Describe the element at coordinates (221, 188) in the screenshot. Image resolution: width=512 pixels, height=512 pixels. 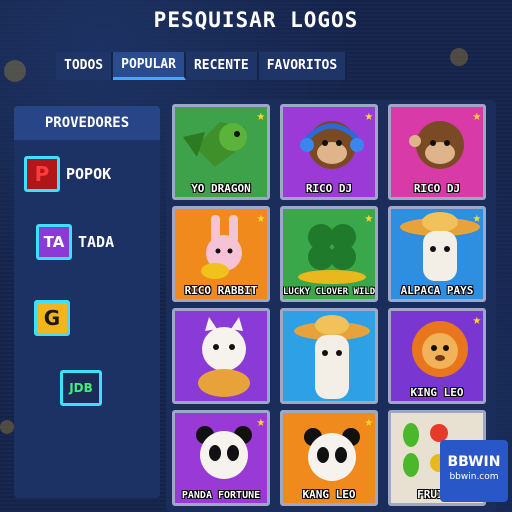
I see `game-title: YO DRAGON` at that location.